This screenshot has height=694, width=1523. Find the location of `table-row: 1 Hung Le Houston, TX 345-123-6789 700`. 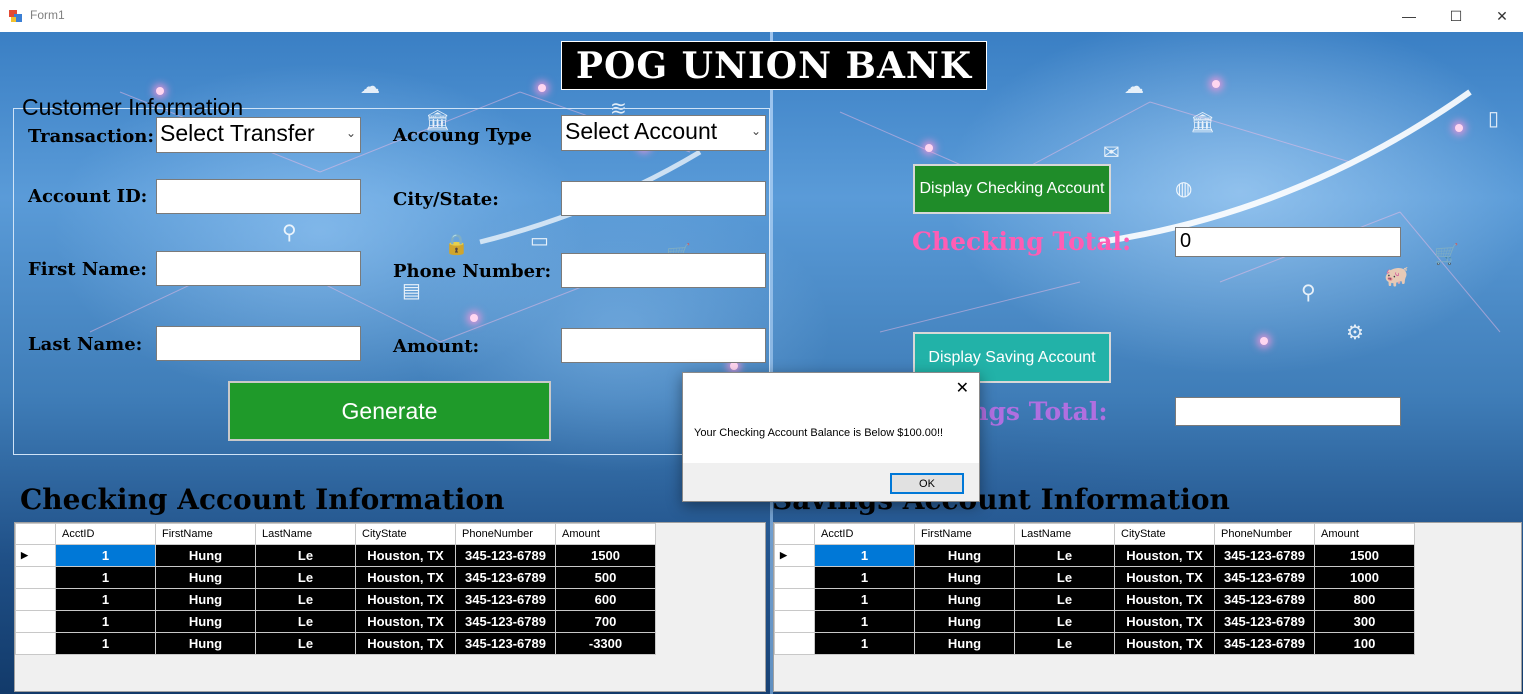

table-row: 1 Hung Le Houston, TX 345-123-6789 700 is located at coordinates (335, 621).